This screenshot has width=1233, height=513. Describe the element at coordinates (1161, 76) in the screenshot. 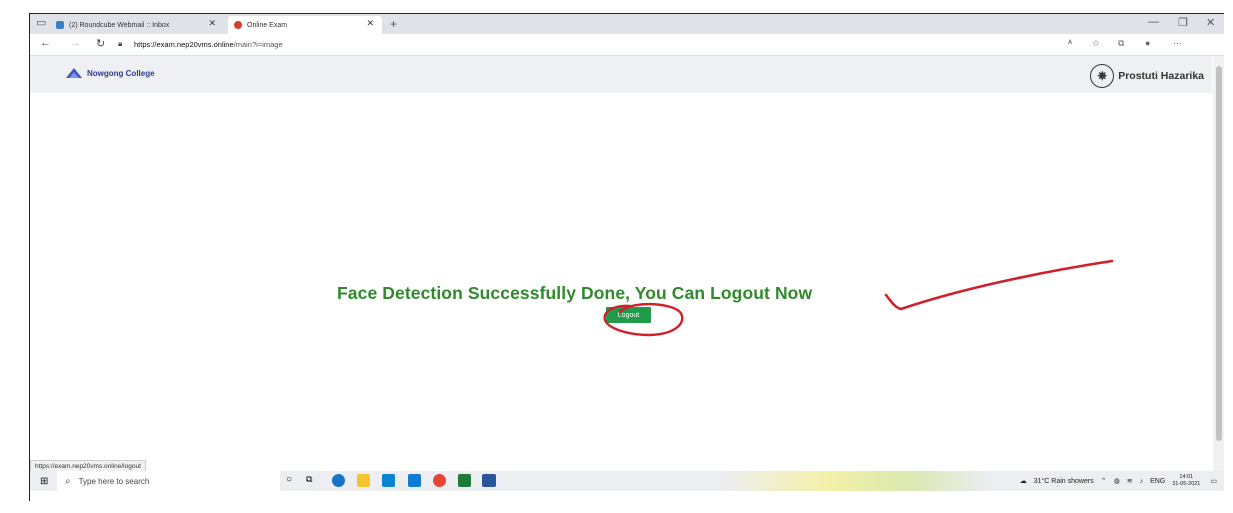

I see `user-name: Prostuti Hazarika` at that location.